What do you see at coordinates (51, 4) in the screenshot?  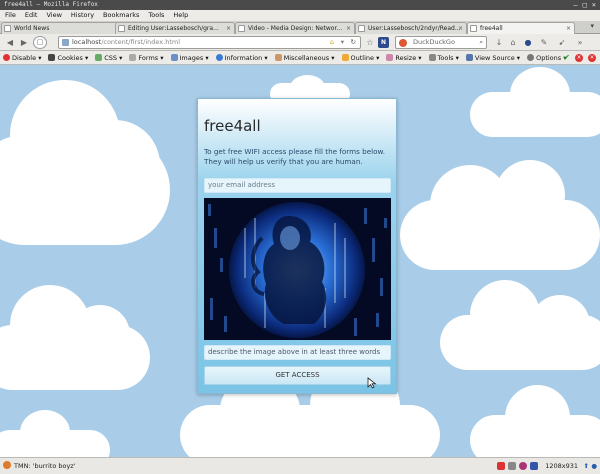 I see `window-title: free4all – Mozilla Firefox` at bounding box center [51, 4].